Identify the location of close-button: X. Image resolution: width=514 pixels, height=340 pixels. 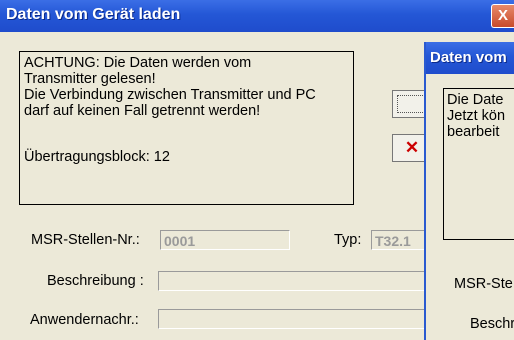
(502, 16).